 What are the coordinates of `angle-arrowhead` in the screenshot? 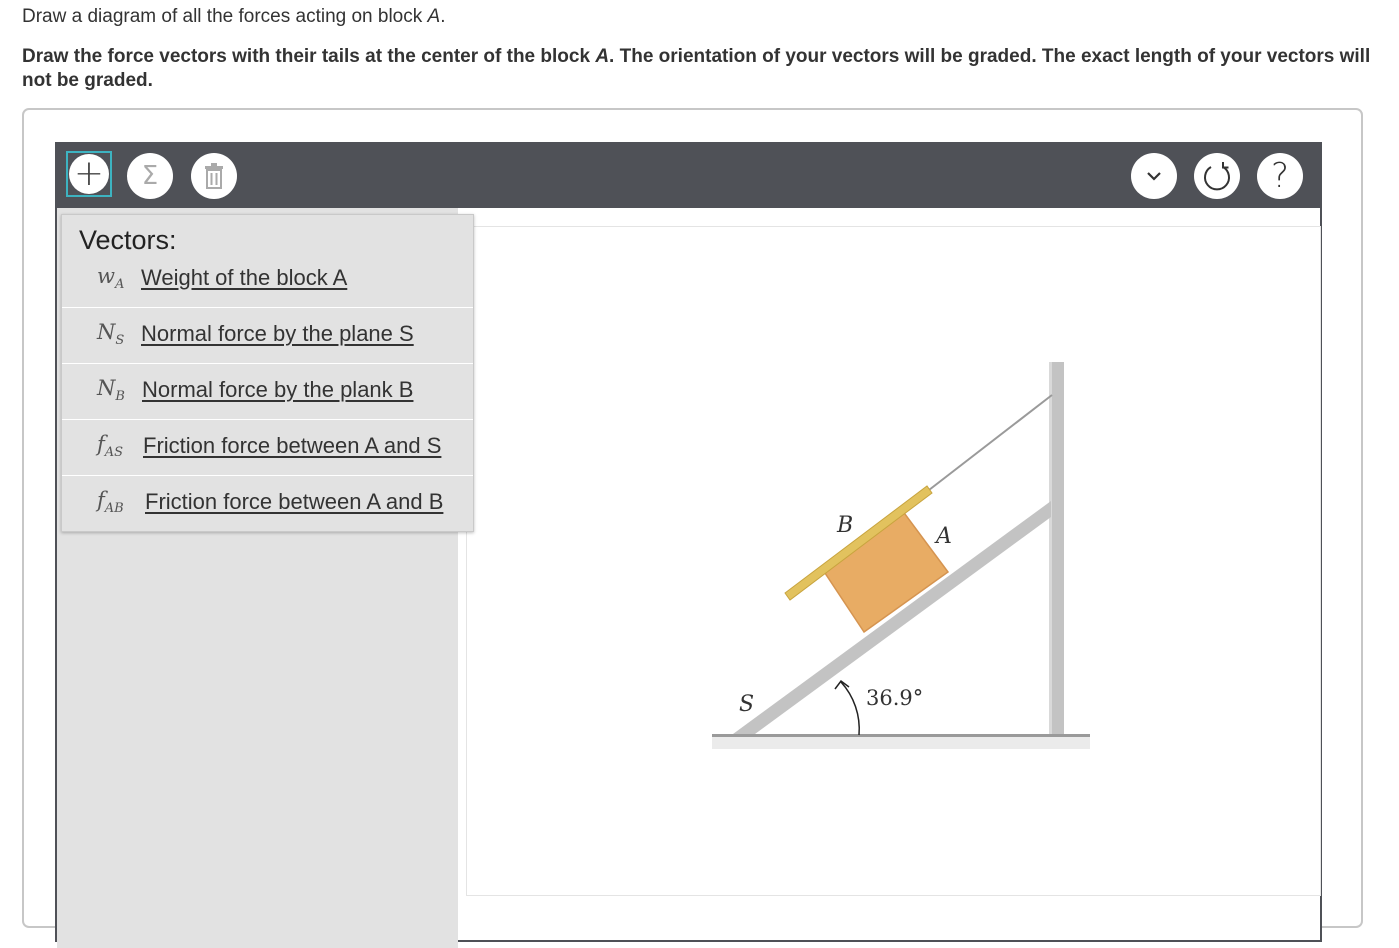 It's located at (842, 684).